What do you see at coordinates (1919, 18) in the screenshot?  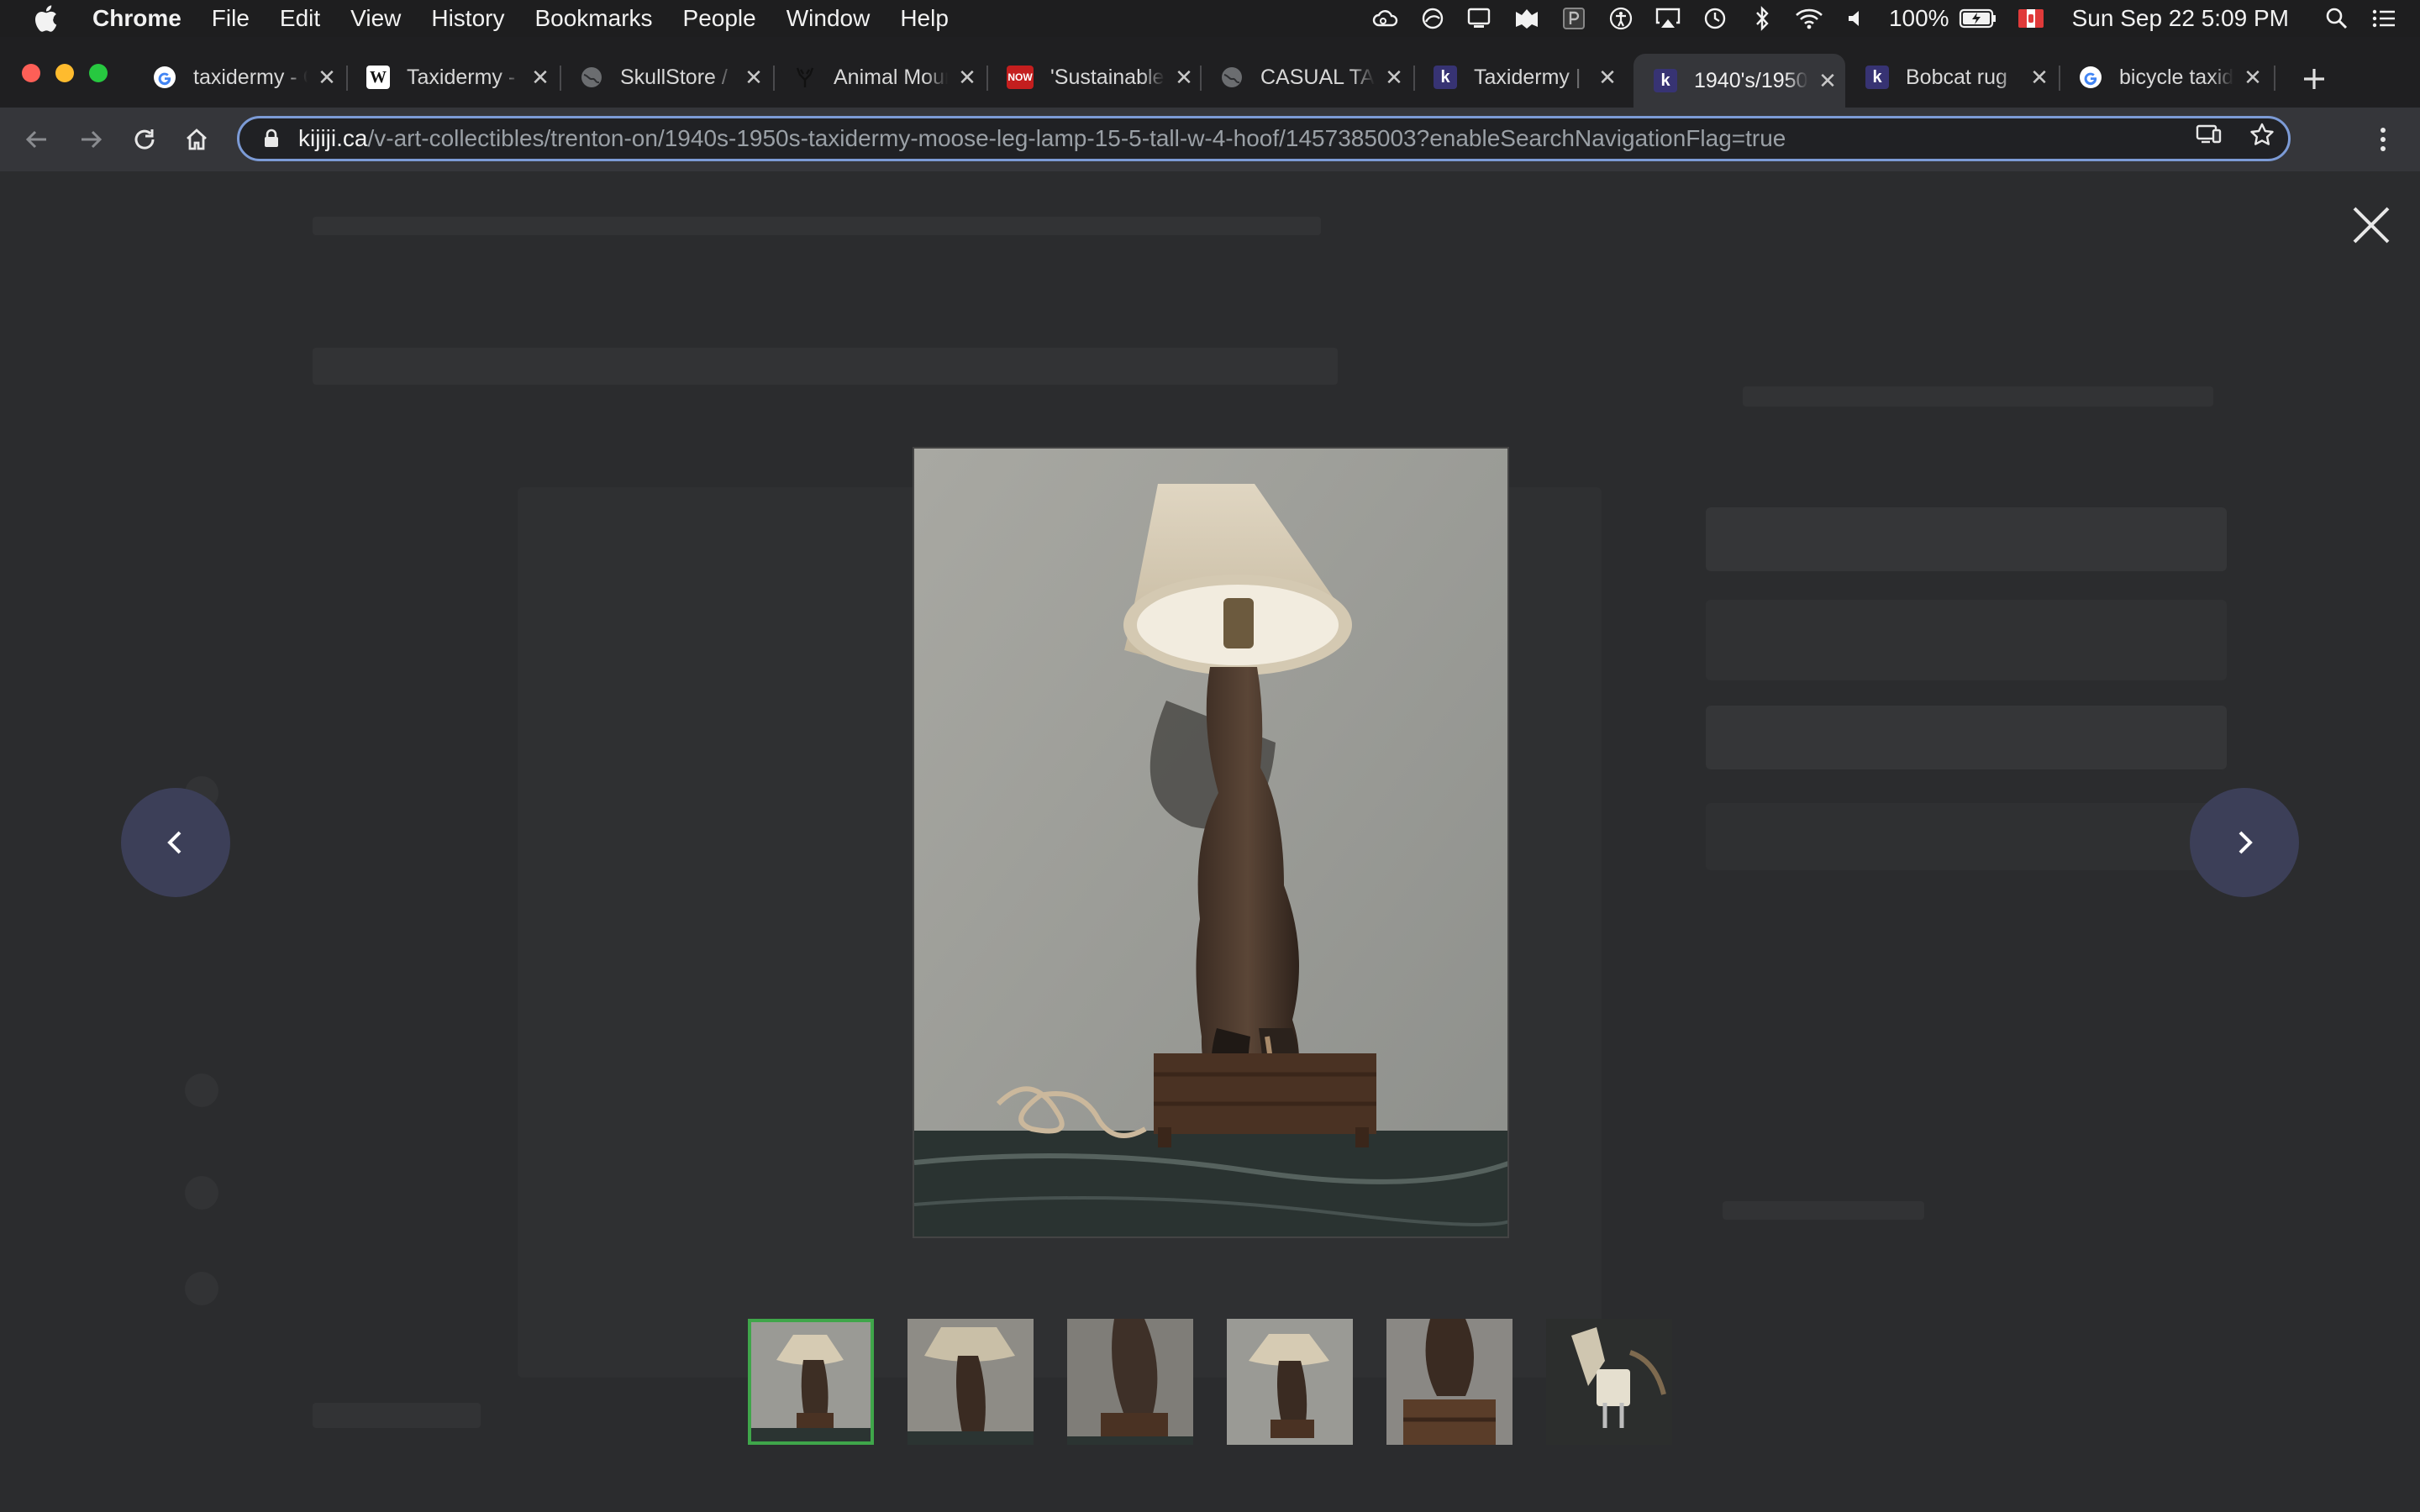 I see `battery-percent: 100%` at bounding box center [1919, 18].